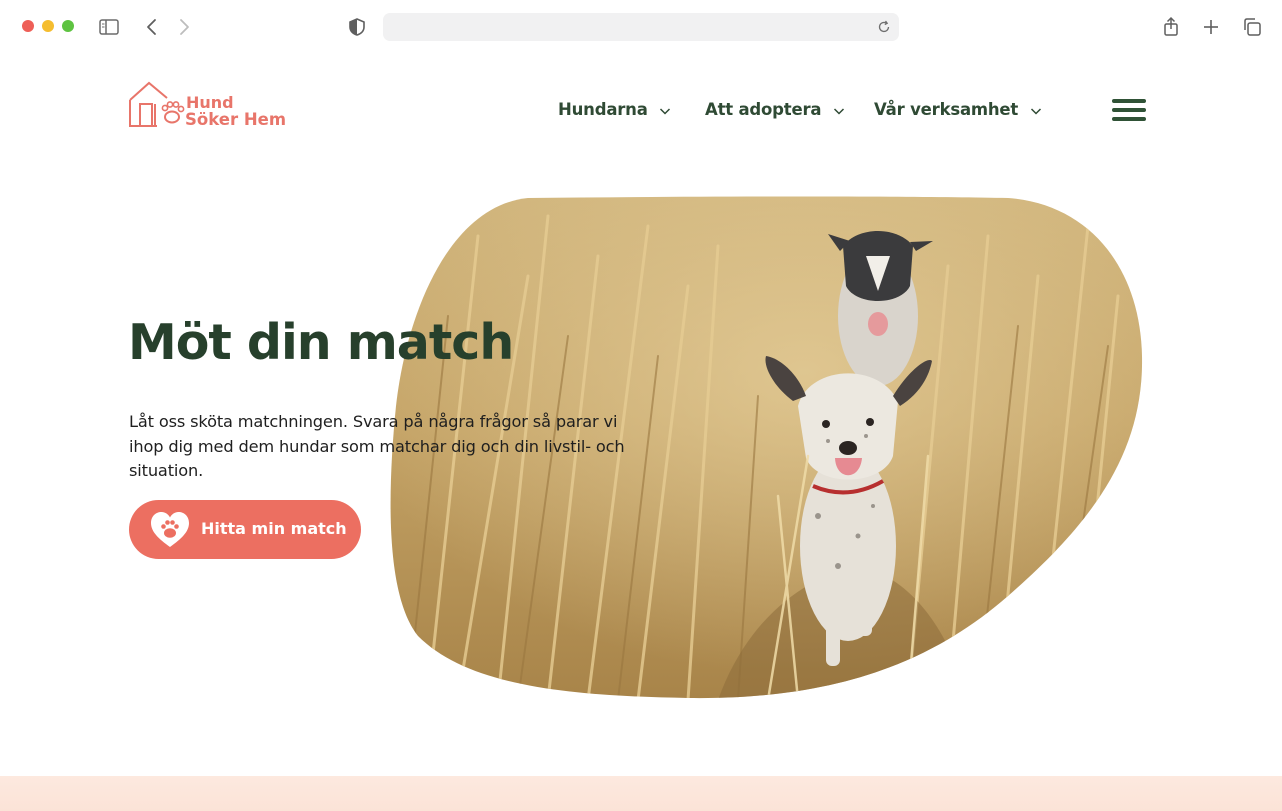  I want to click on nav-item-label: Att adoptera, so click(763, 109).